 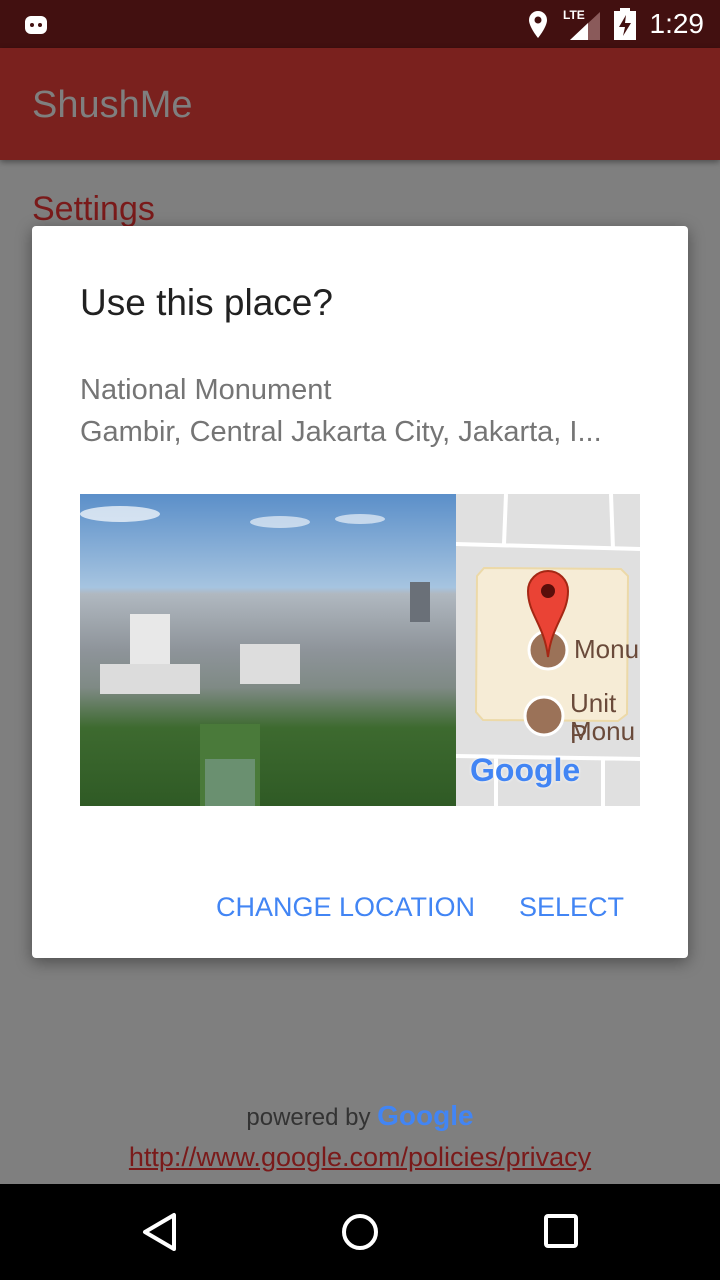 I want to click on select-button: SELECT, so click(x=571, y=907).